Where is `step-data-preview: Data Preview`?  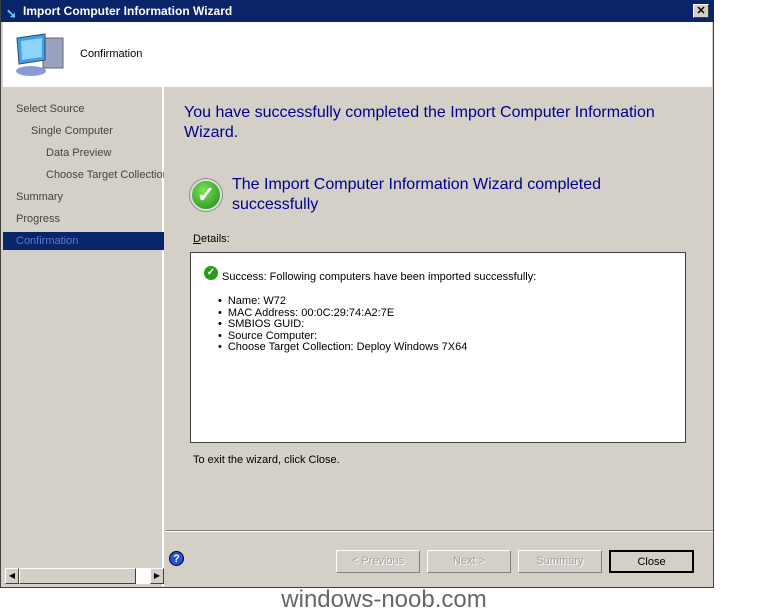 step-data-preview: Data Preview is located at coordinates (83, 153).